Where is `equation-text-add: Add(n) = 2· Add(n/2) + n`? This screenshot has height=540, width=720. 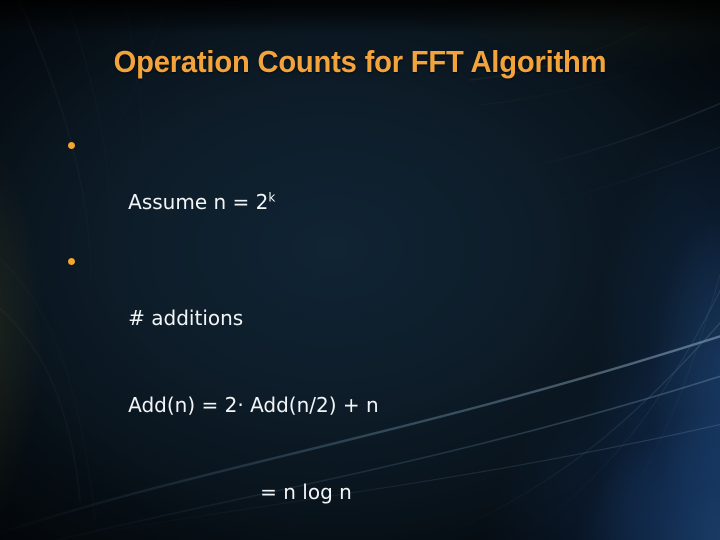 equation-text-add: Add(n) = 2· Add(n/2) + n is located at coordinates (253, 405).